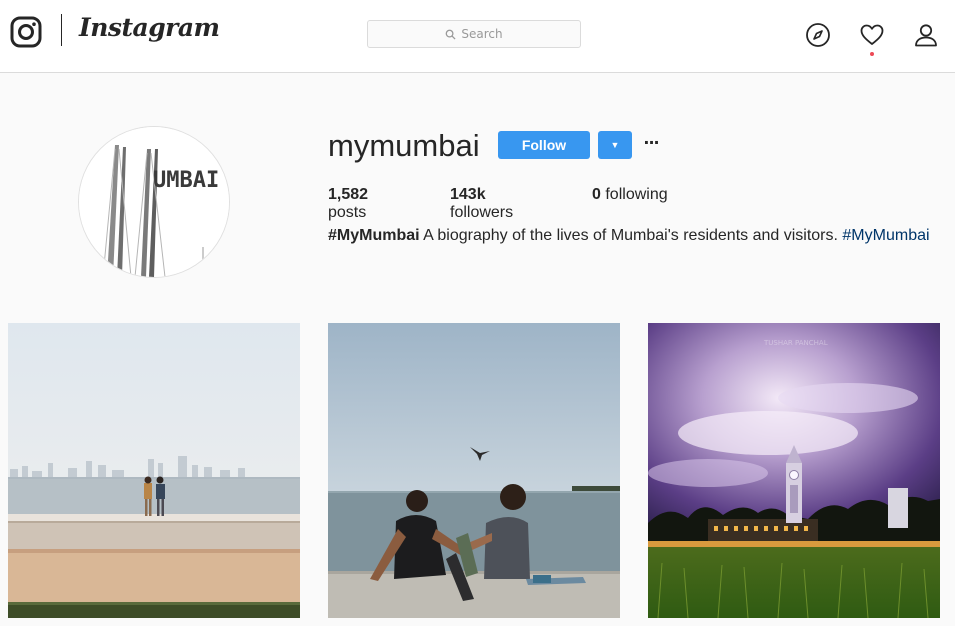 The width and height of the screenshot is (955, 626). Describe the element at coordinates (482, 34) in the screenshot. I see `search-placeholder: Search` at that location.